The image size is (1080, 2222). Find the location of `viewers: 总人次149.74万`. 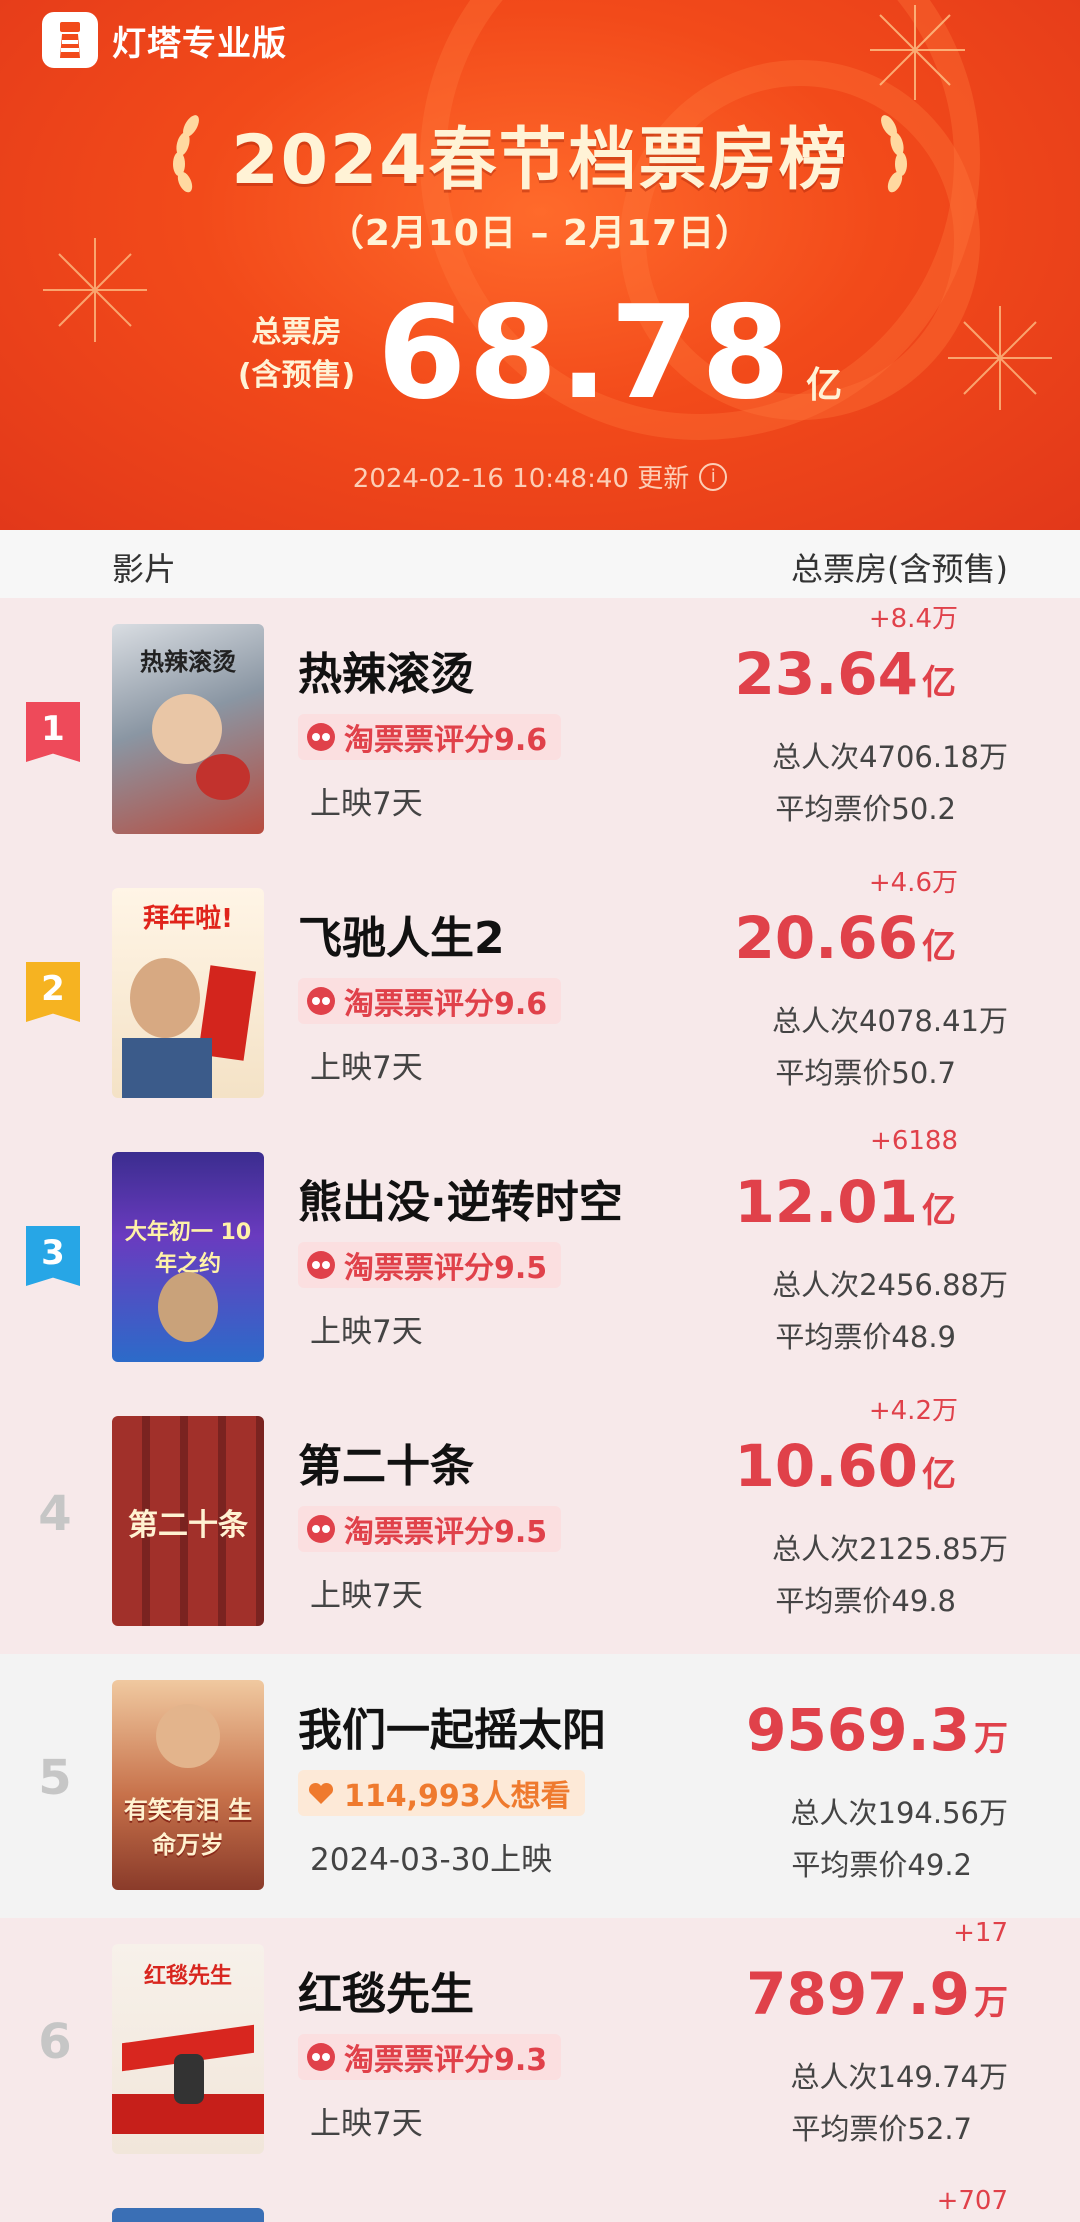

viewers: 总人次149.74万 is located at coordinates (899, 2077).